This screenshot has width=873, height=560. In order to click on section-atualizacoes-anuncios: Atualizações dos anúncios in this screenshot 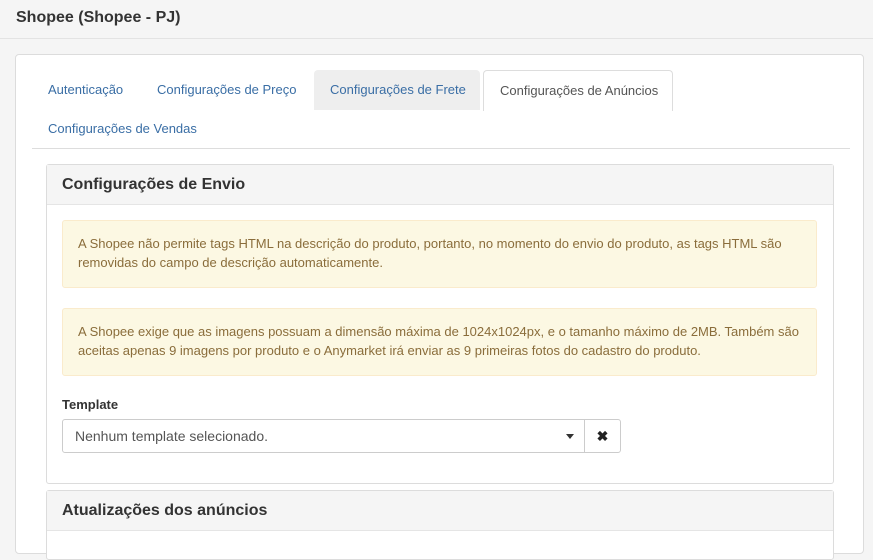, I will do `click(440, 525)`.